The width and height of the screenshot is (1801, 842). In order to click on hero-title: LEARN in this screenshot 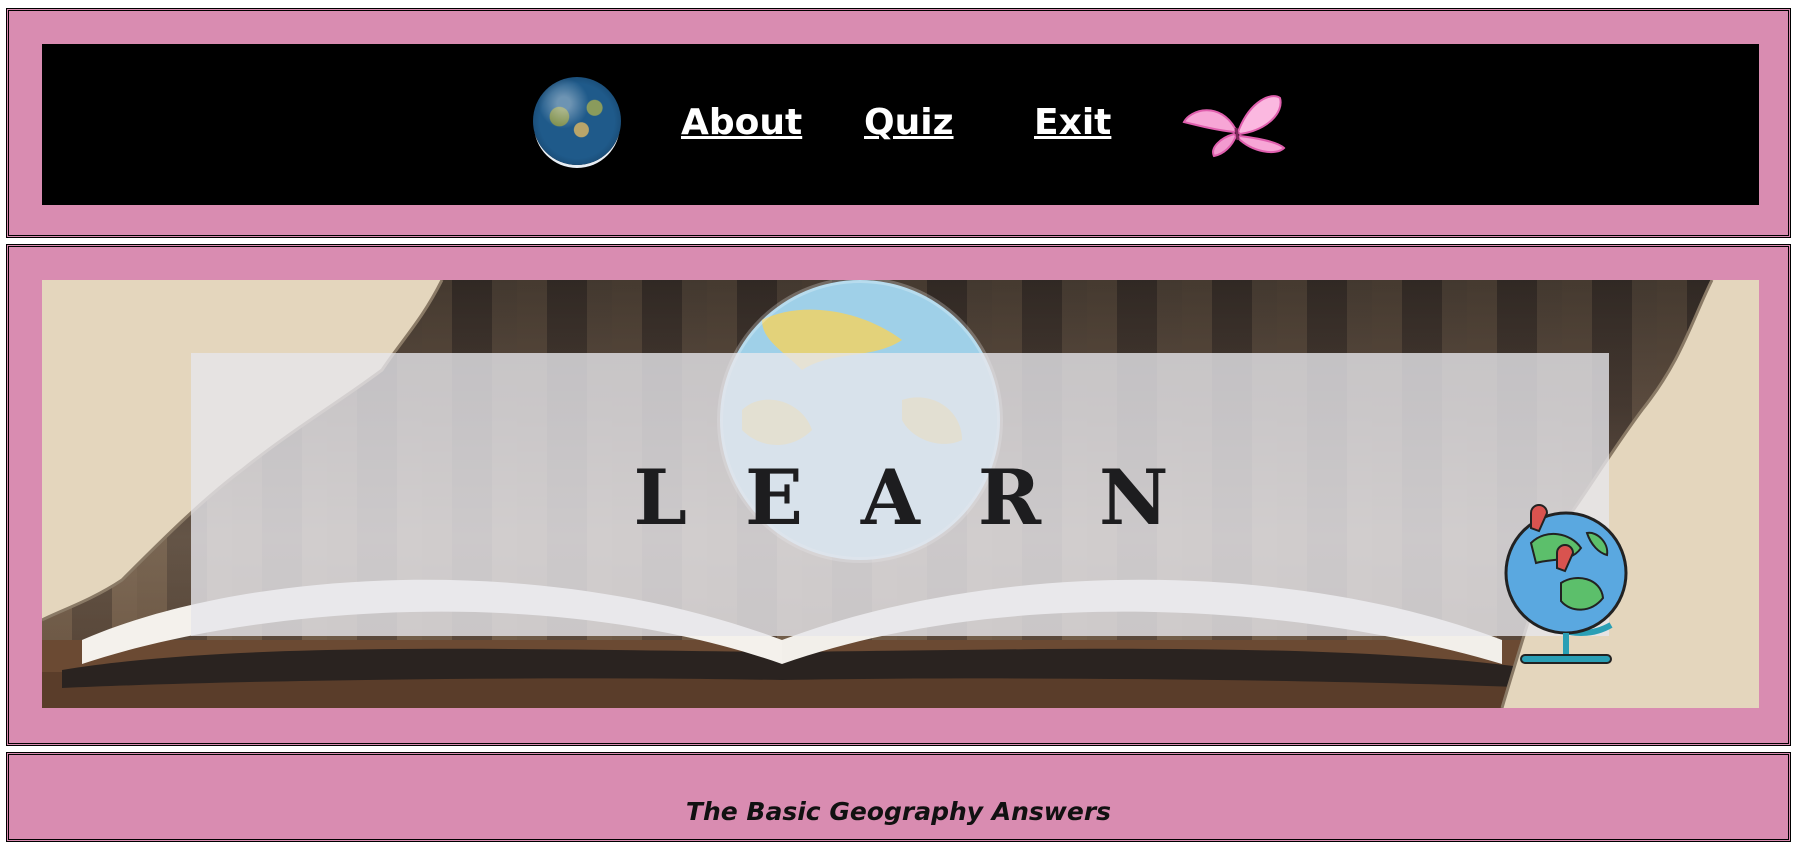, I will do `click(930, 497)`.